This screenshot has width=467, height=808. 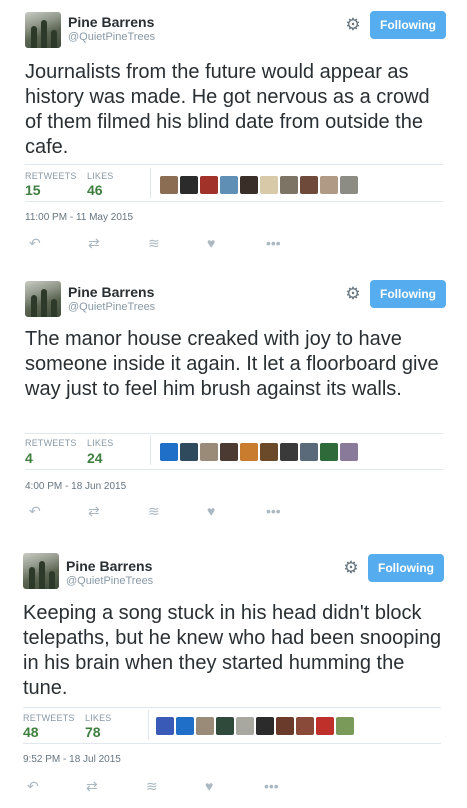 What do you see at coordinates (95, 458) in the screenshot?
I see `likes-count: 24` at bounding box center [95, 458].